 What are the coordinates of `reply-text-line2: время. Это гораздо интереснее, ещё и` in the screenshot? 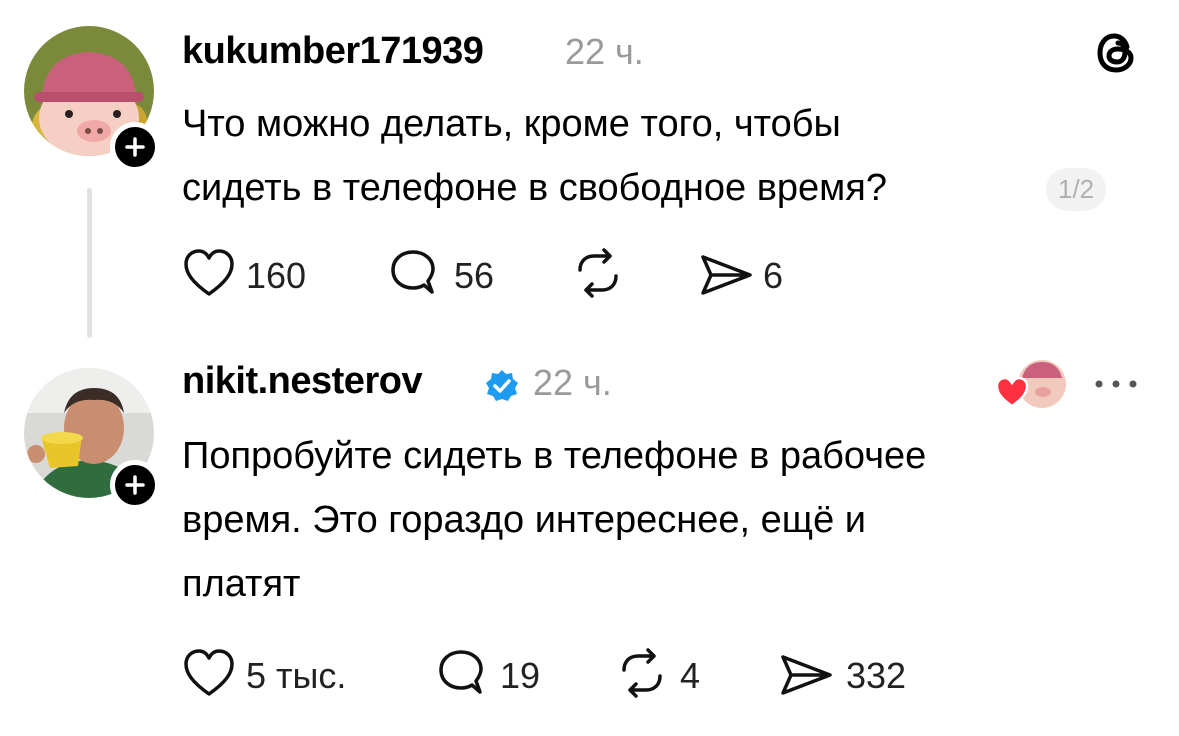 It's located at (524, 520).